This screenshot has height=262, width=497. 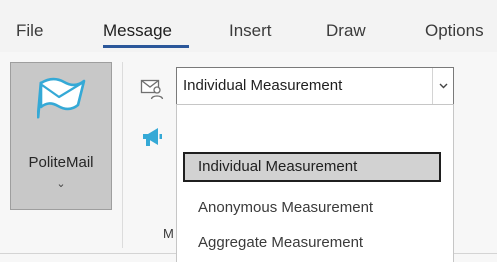 What do you see at coordinates (312, 243) in the screenshot?
I see `dropdown-option-aggregate: Aggregate Measurement` at bounding box center [312, 243].